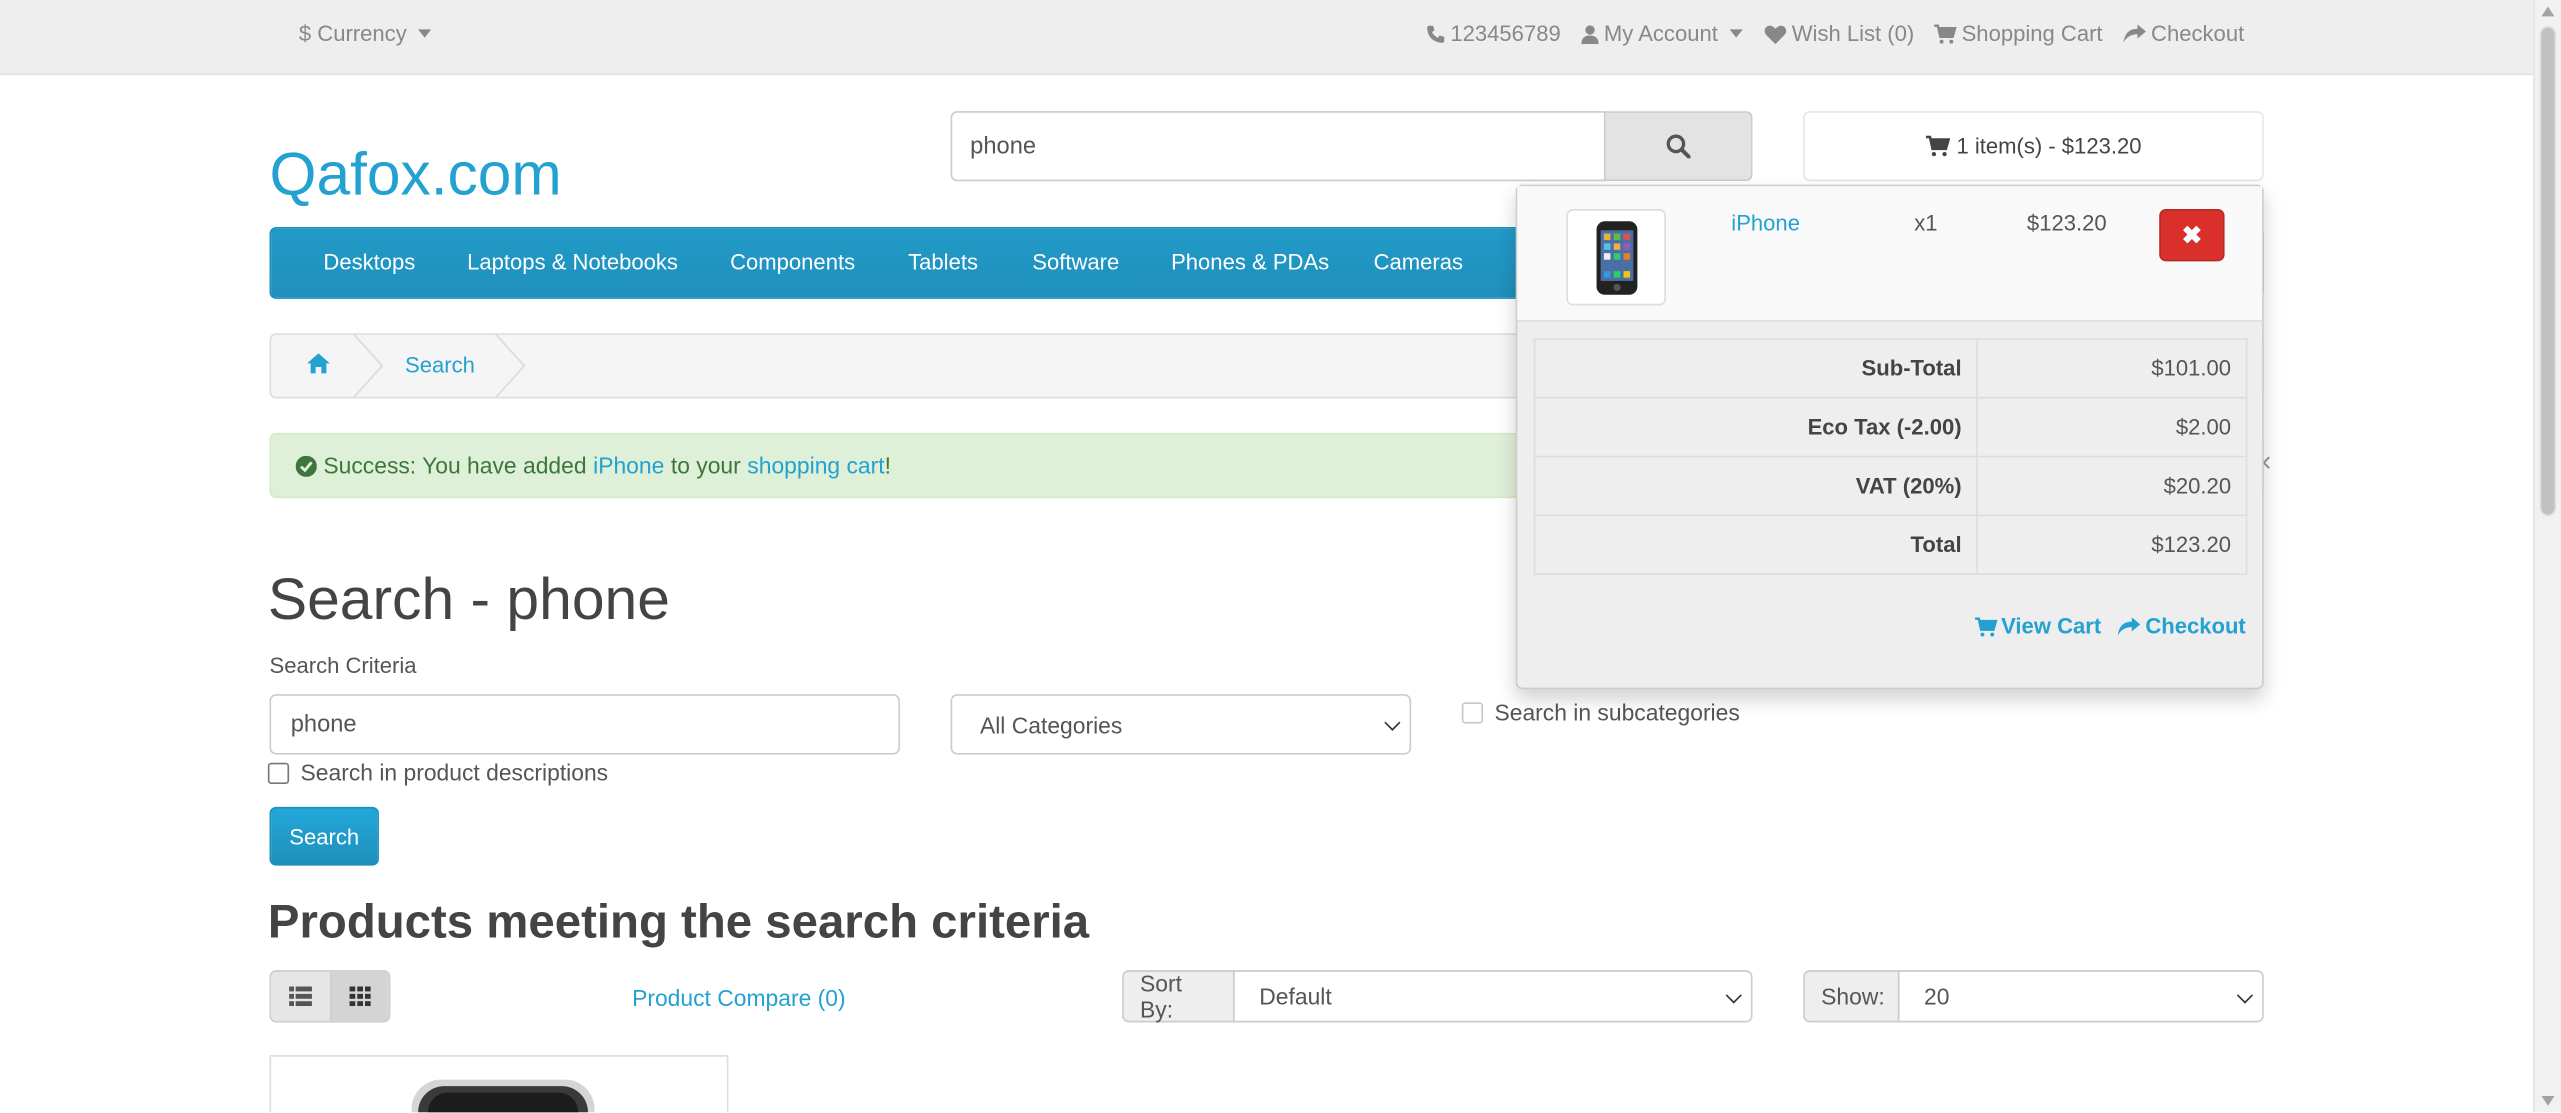 Image resolution: width=2561 pixels, height=1113 pixels. Describe the element at coordinates (415, 174) in the screenshot. I see `site-logo: Qafox.com` at that location.